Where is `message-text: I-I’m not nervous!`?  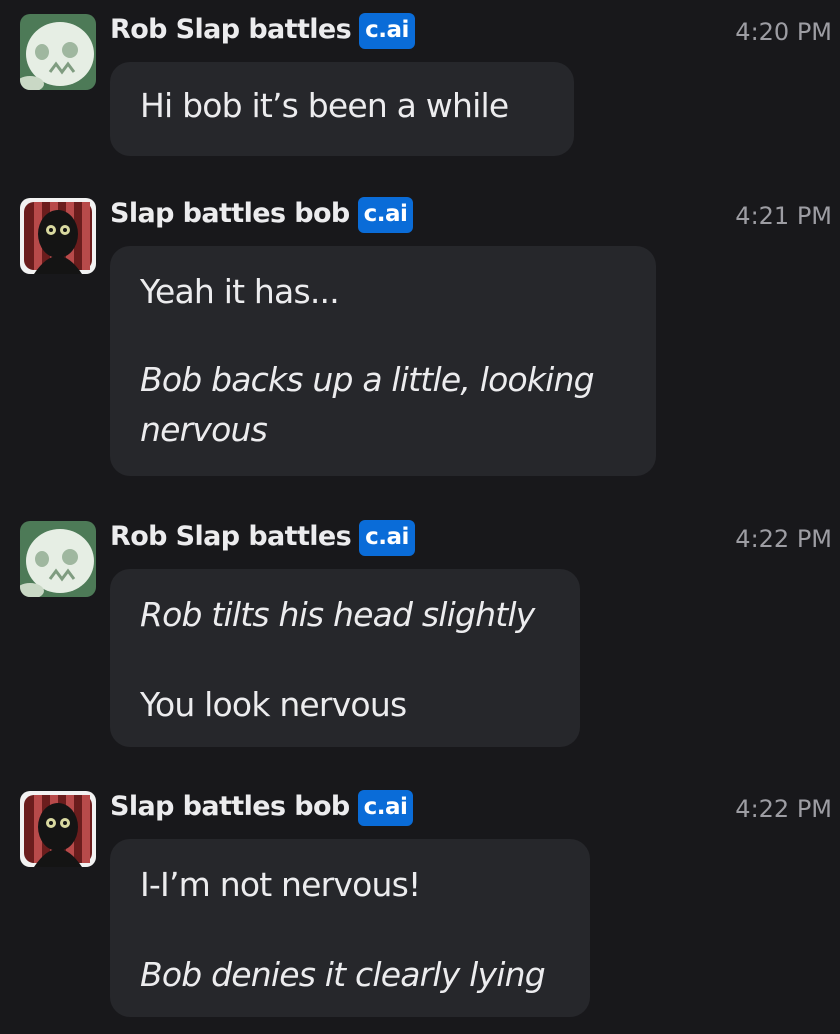
message-text: I-I’m not nervous! is located at coordinates (280, 884).